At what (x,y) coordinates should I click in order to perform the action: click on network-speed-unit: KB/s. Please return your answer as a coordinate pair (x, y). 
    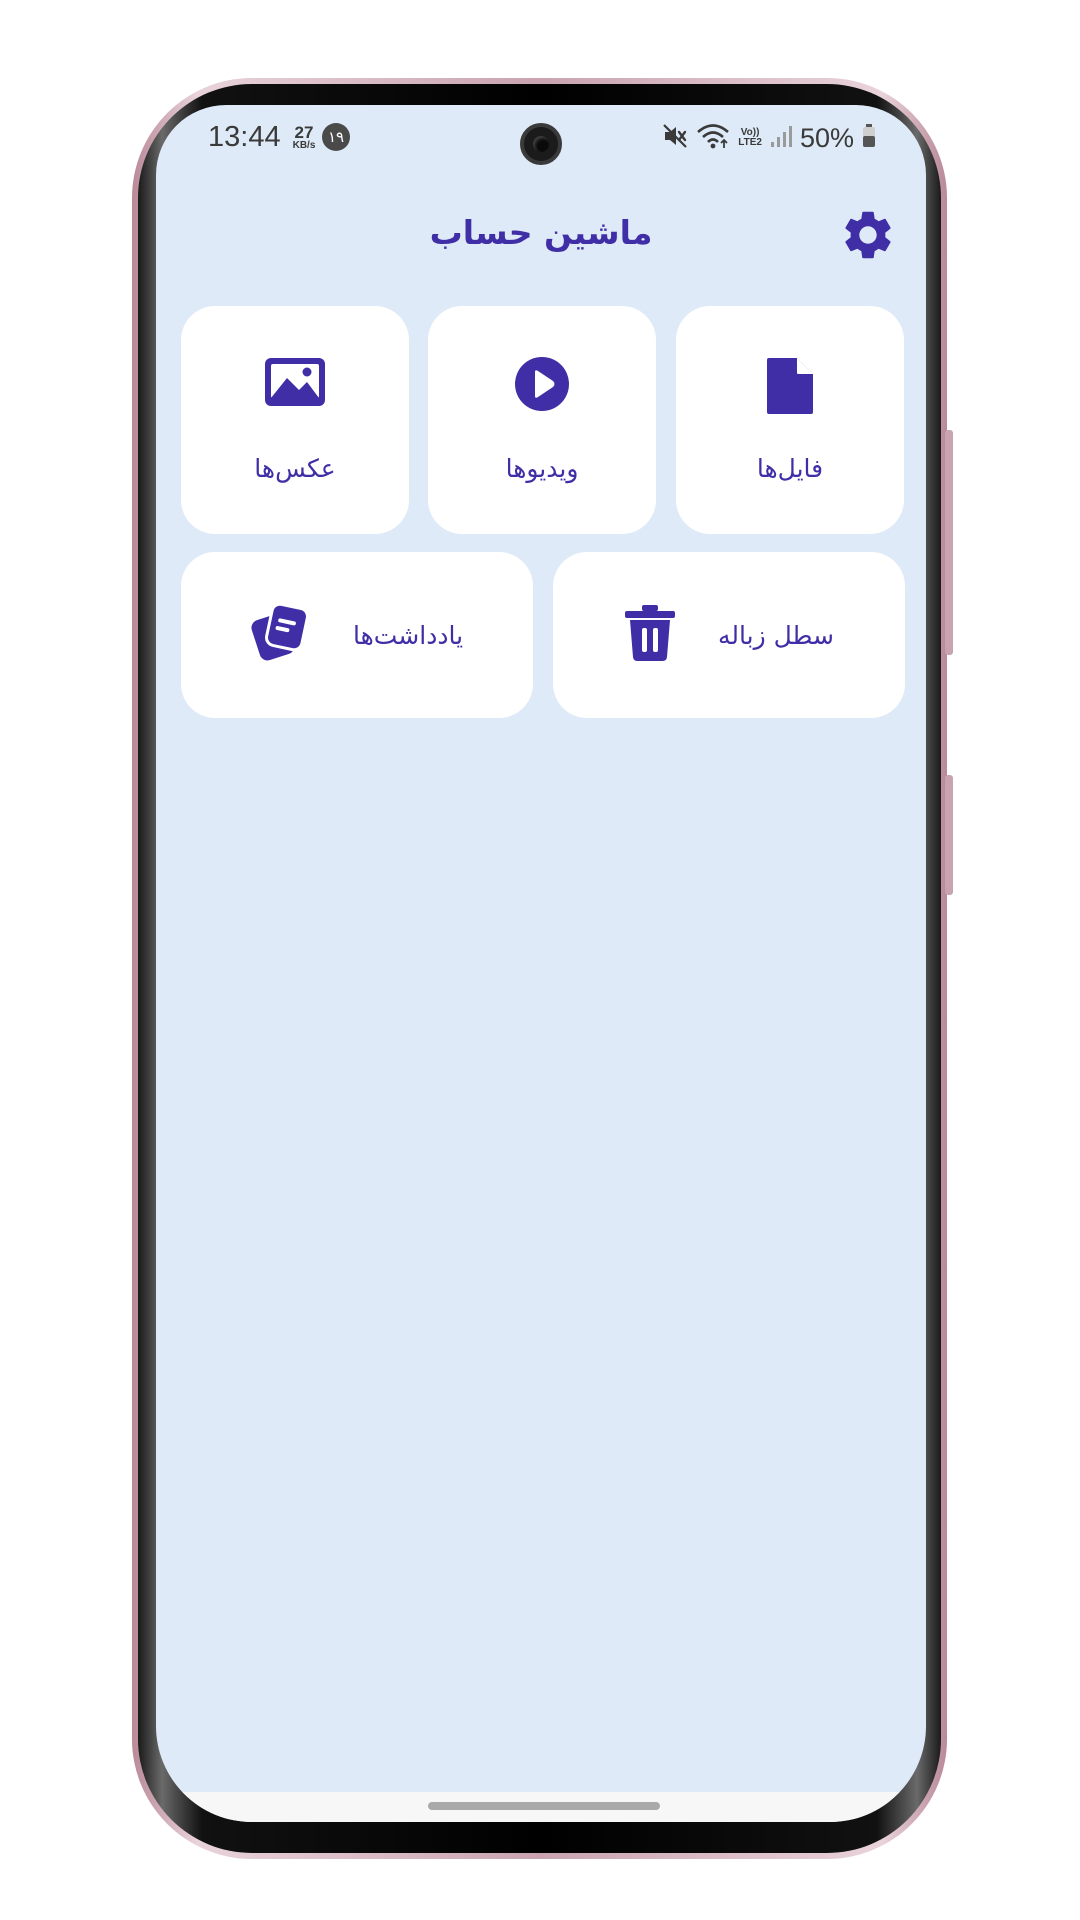
    Looking at the image, I should click on (304, 145).